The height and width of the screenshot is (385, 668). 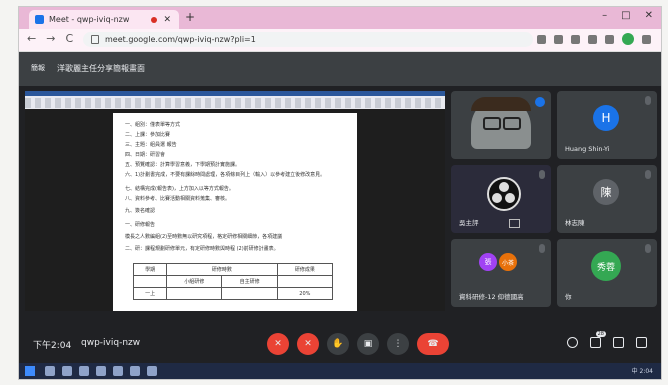 I want to click on table-cell: 自主研修, so click(x=249, y=281).